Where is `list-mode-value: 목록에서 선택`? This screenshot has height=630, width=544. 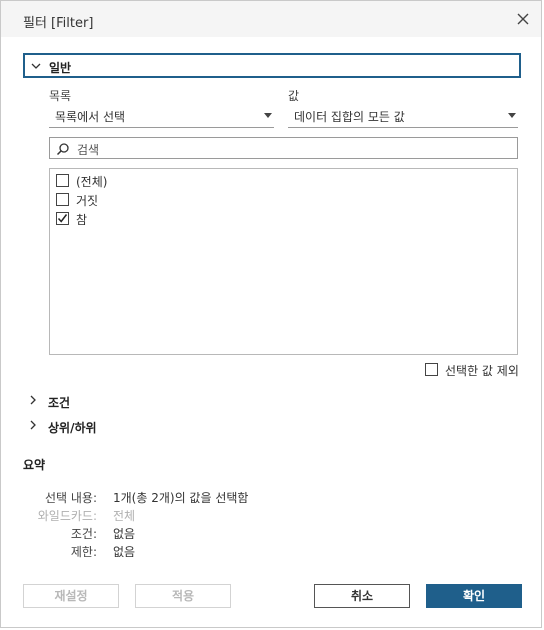 list-mode-value: 목록에서 선택 is located at coordinates (90, 117).